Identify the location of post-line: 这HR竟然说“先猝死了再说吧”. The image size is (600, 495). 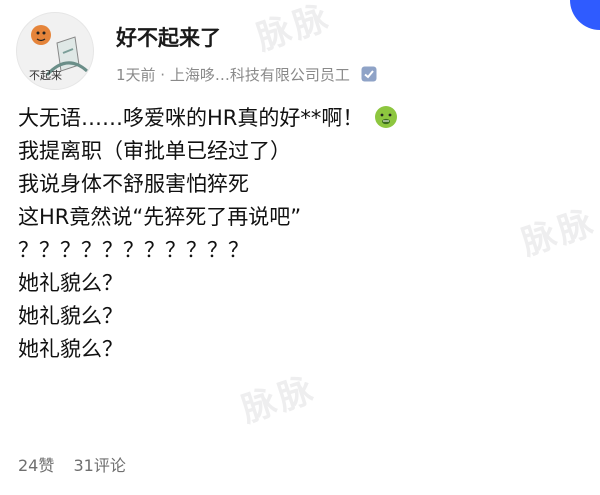
(160, 217).